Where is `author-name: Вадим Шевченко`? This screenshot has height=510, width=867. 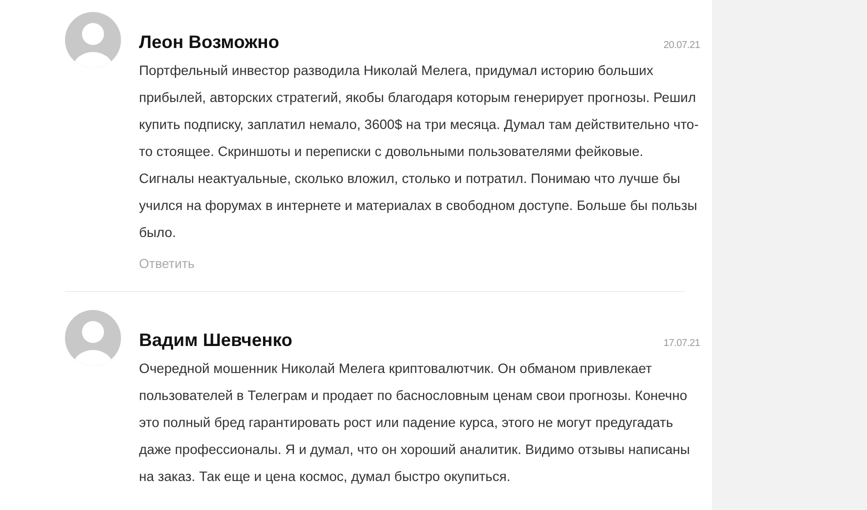
author-name: Вадим Шевченко is located at coordinates (215, 340).